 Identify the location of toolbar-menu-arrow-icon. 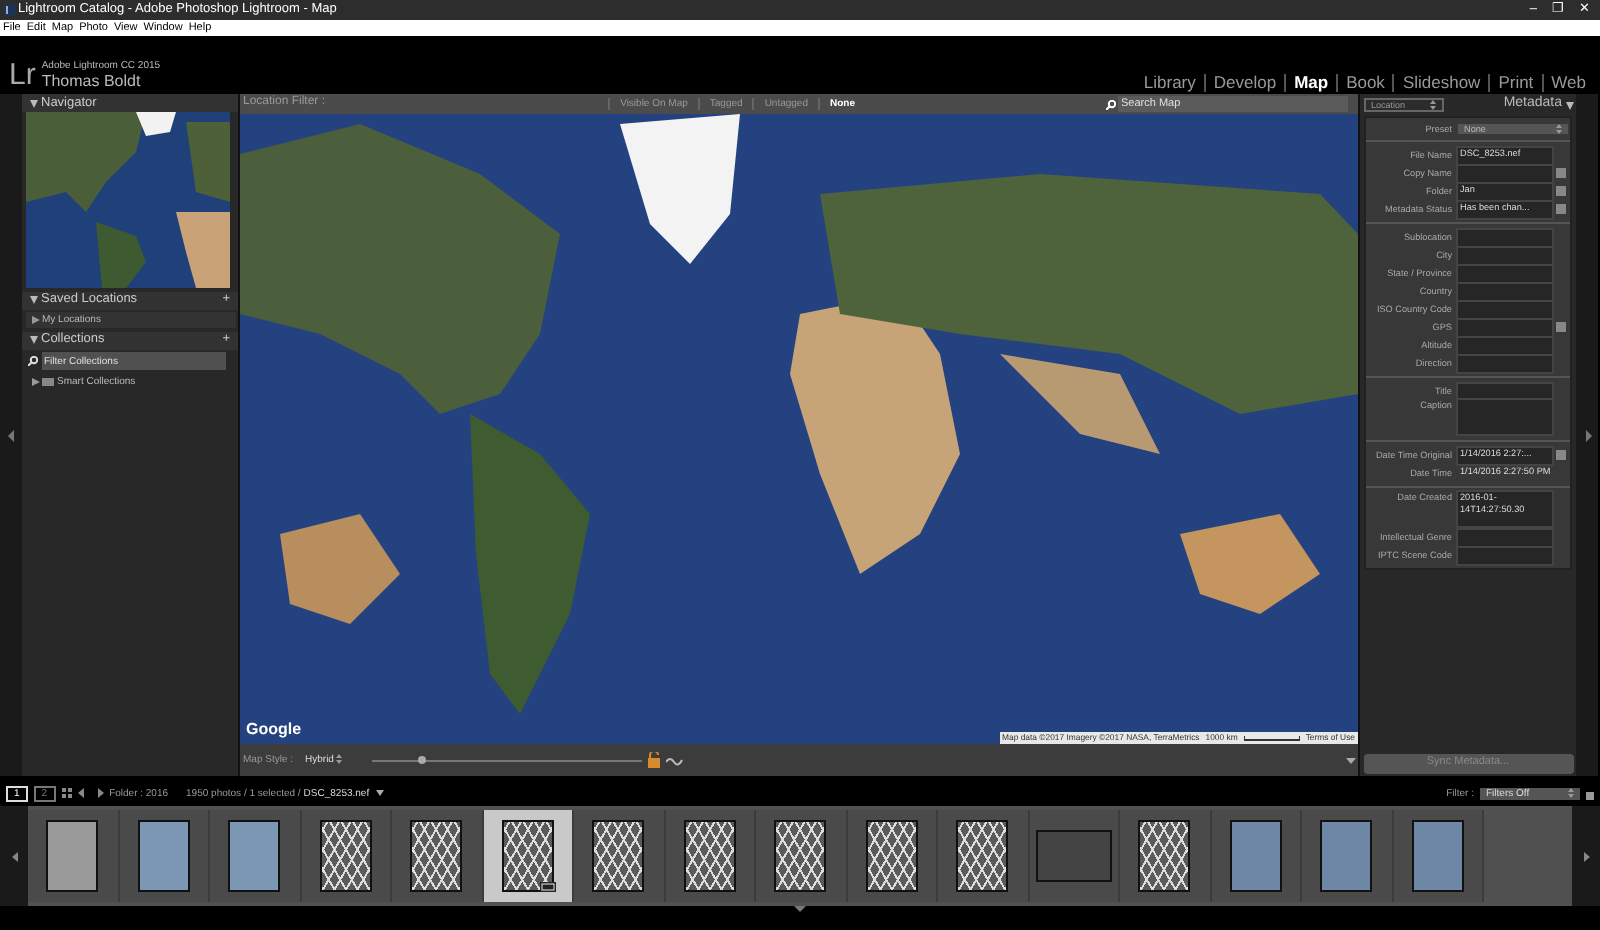
(1350, 760).